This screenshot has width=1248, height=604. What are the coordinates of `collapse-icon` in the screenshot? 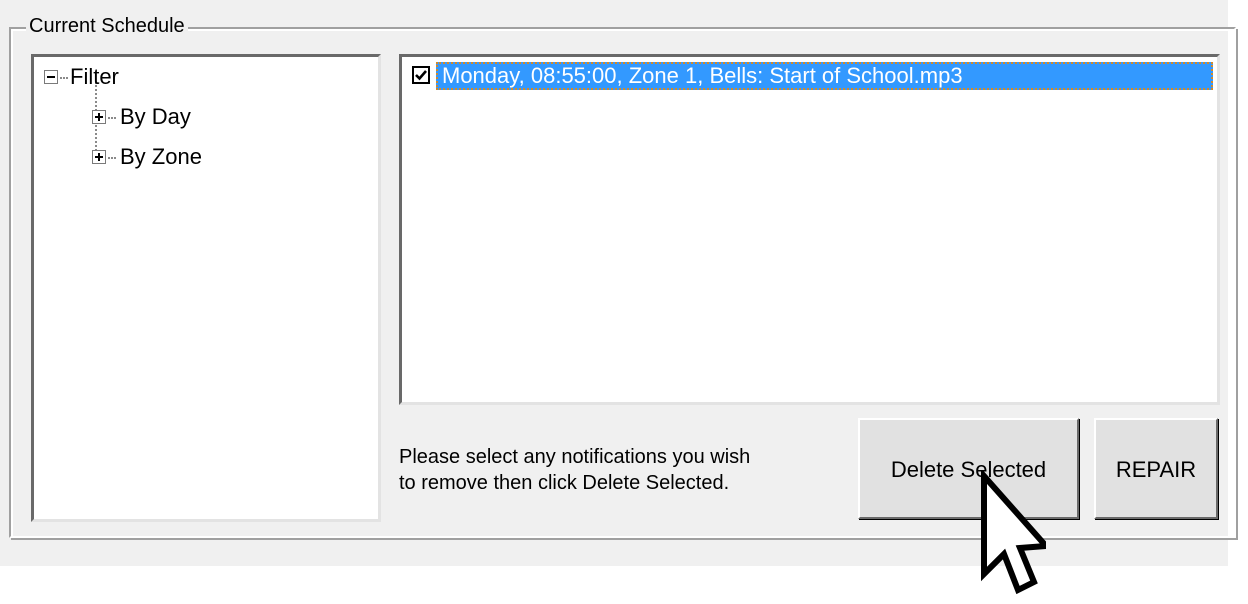 It's located at (51, 77).